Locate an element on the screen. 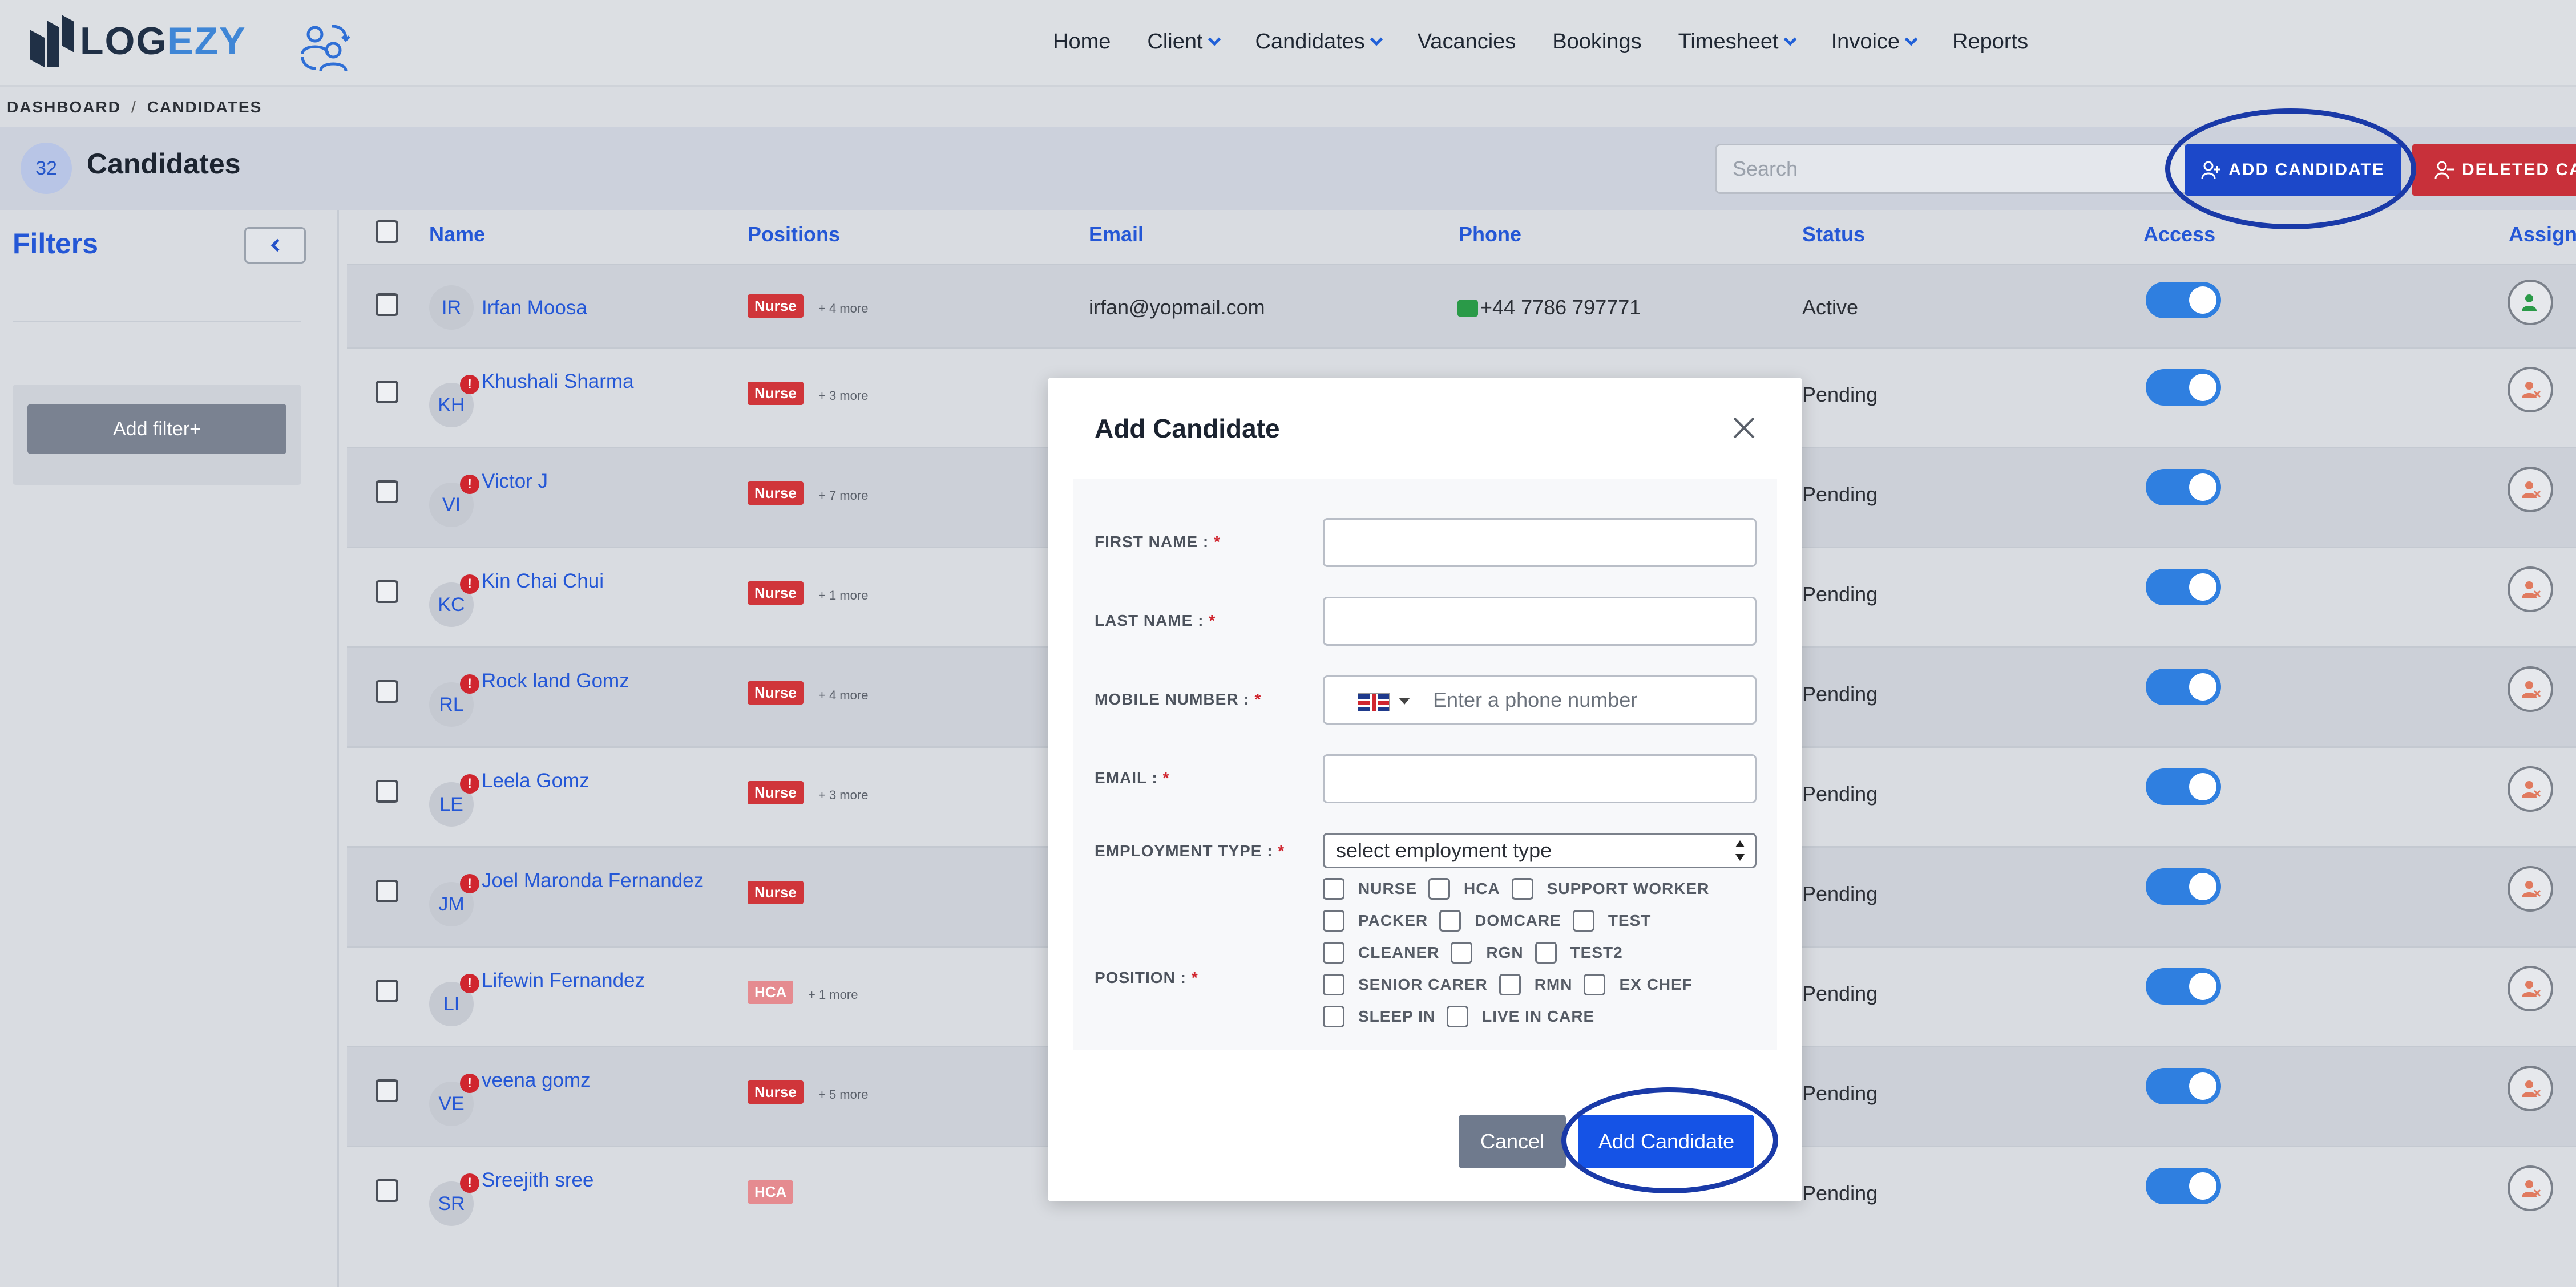  position-option-sleep-in: SLEEP IN is located at coordinates (1379, 1016).